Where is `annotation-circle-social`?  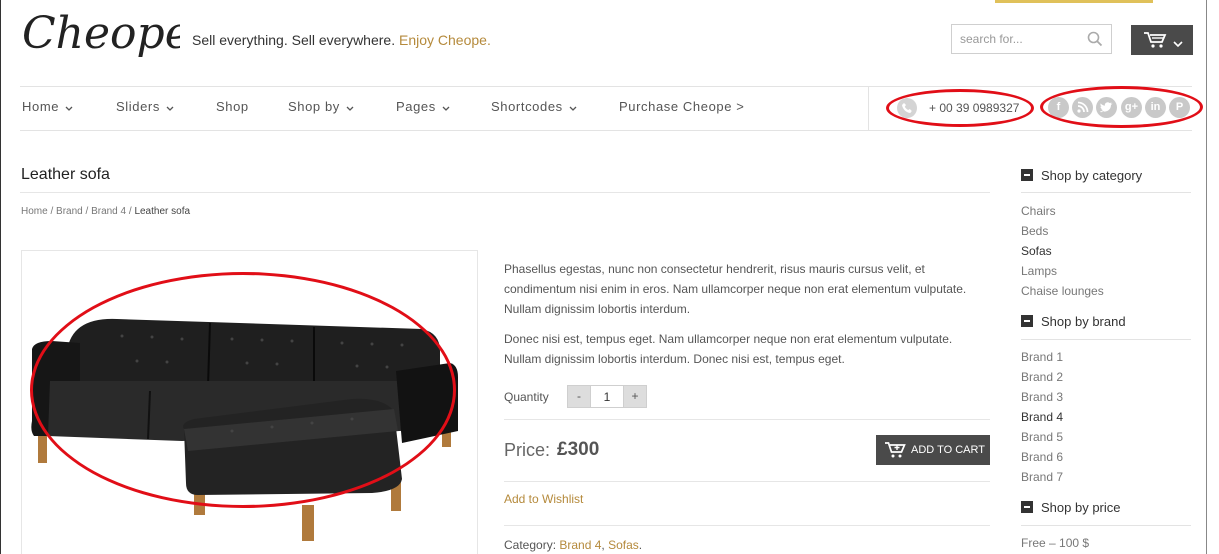 annotation-circle-social is located at coordinates (1121, 107).